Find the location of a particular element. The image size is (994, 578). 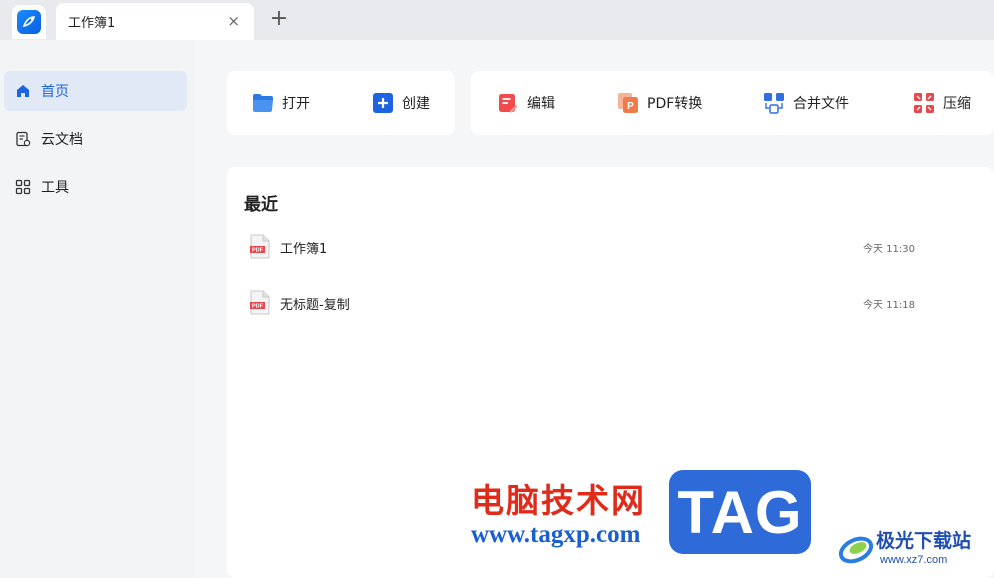

file-time: 今天 11:18 is located at coordinates (889, 305).